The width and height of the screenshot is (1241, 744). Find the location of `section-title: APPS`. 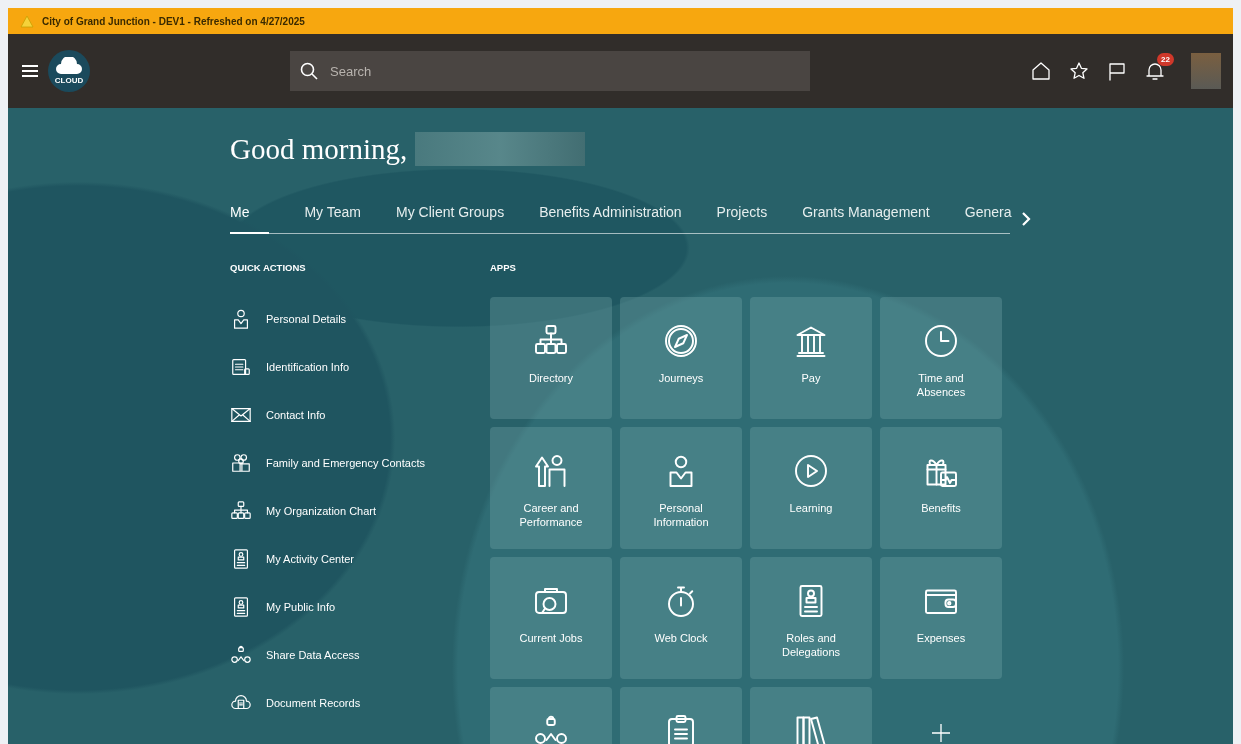

section-title: APPS is located at coordinates (503, 267).